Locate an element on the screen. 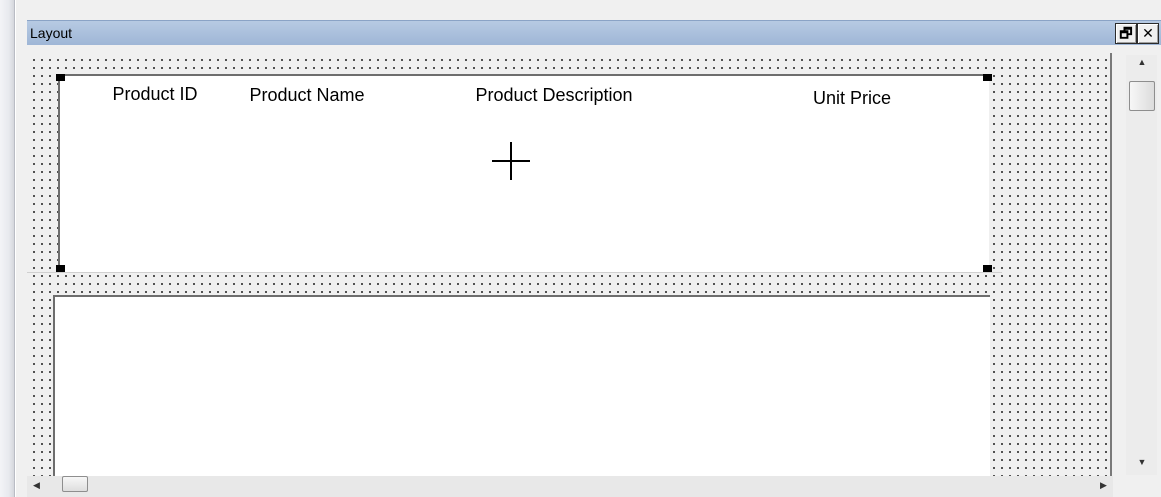  outer-frame-edge is located at coordinates (7, 248).